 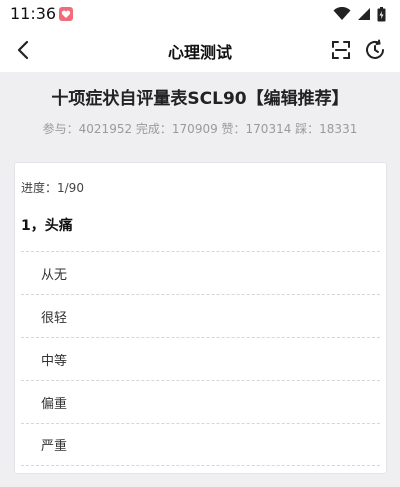 I want to click on status-time: 11:36, so click(x=33, y=13).